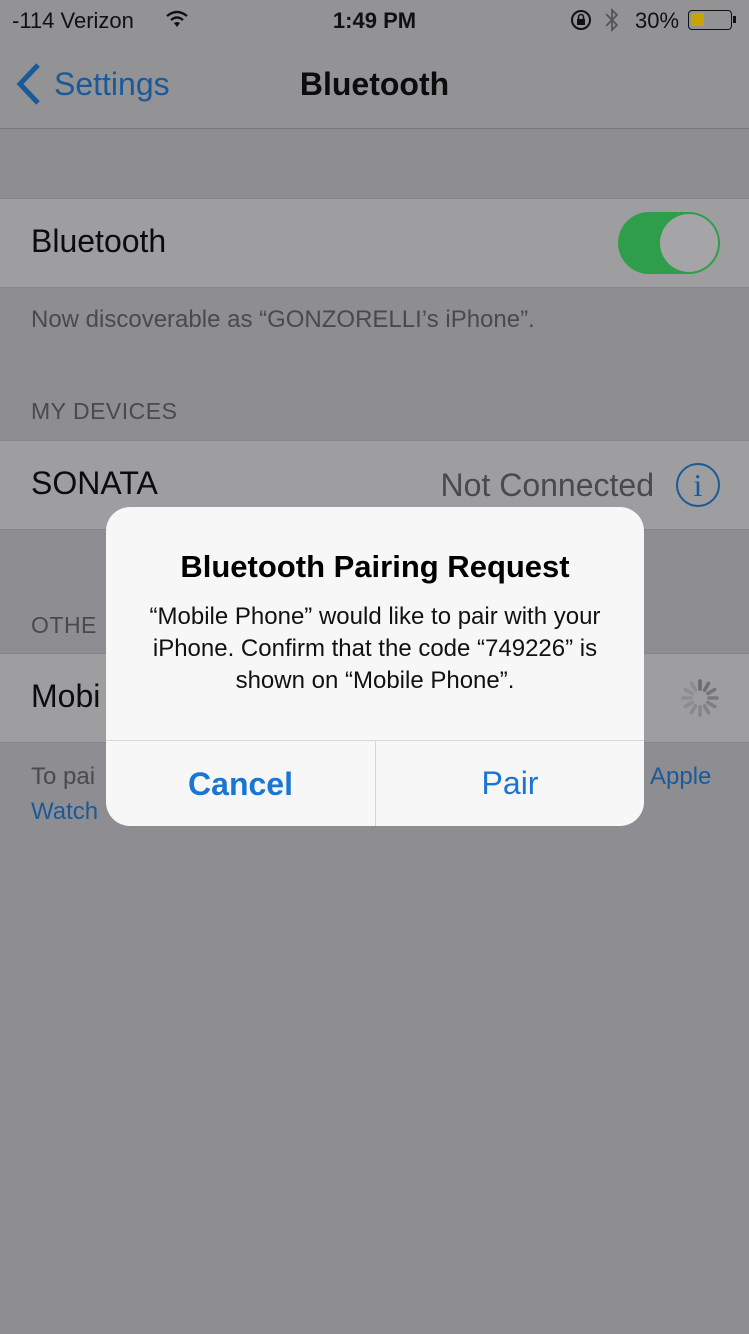  What do you see at coordinates (240, 783) in the screenshot?
I see `cancel-button: Cancel` at bounding box center [240, 783].